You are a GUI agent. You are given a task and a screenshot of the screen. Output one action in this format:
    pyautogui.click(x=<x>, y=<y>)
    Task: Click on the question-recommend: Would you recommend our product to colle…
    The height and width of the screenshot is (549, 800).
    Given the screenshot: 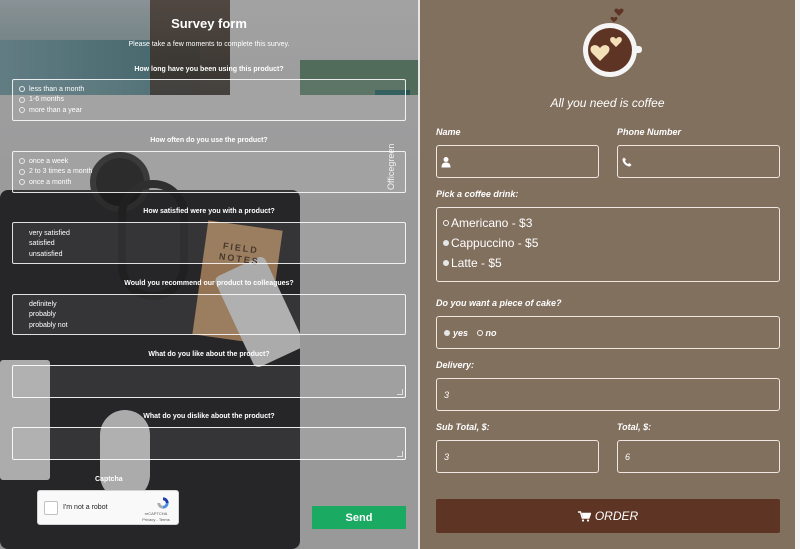 What is the action you would take?
    pyautogui.click(x=209, y=283)
    